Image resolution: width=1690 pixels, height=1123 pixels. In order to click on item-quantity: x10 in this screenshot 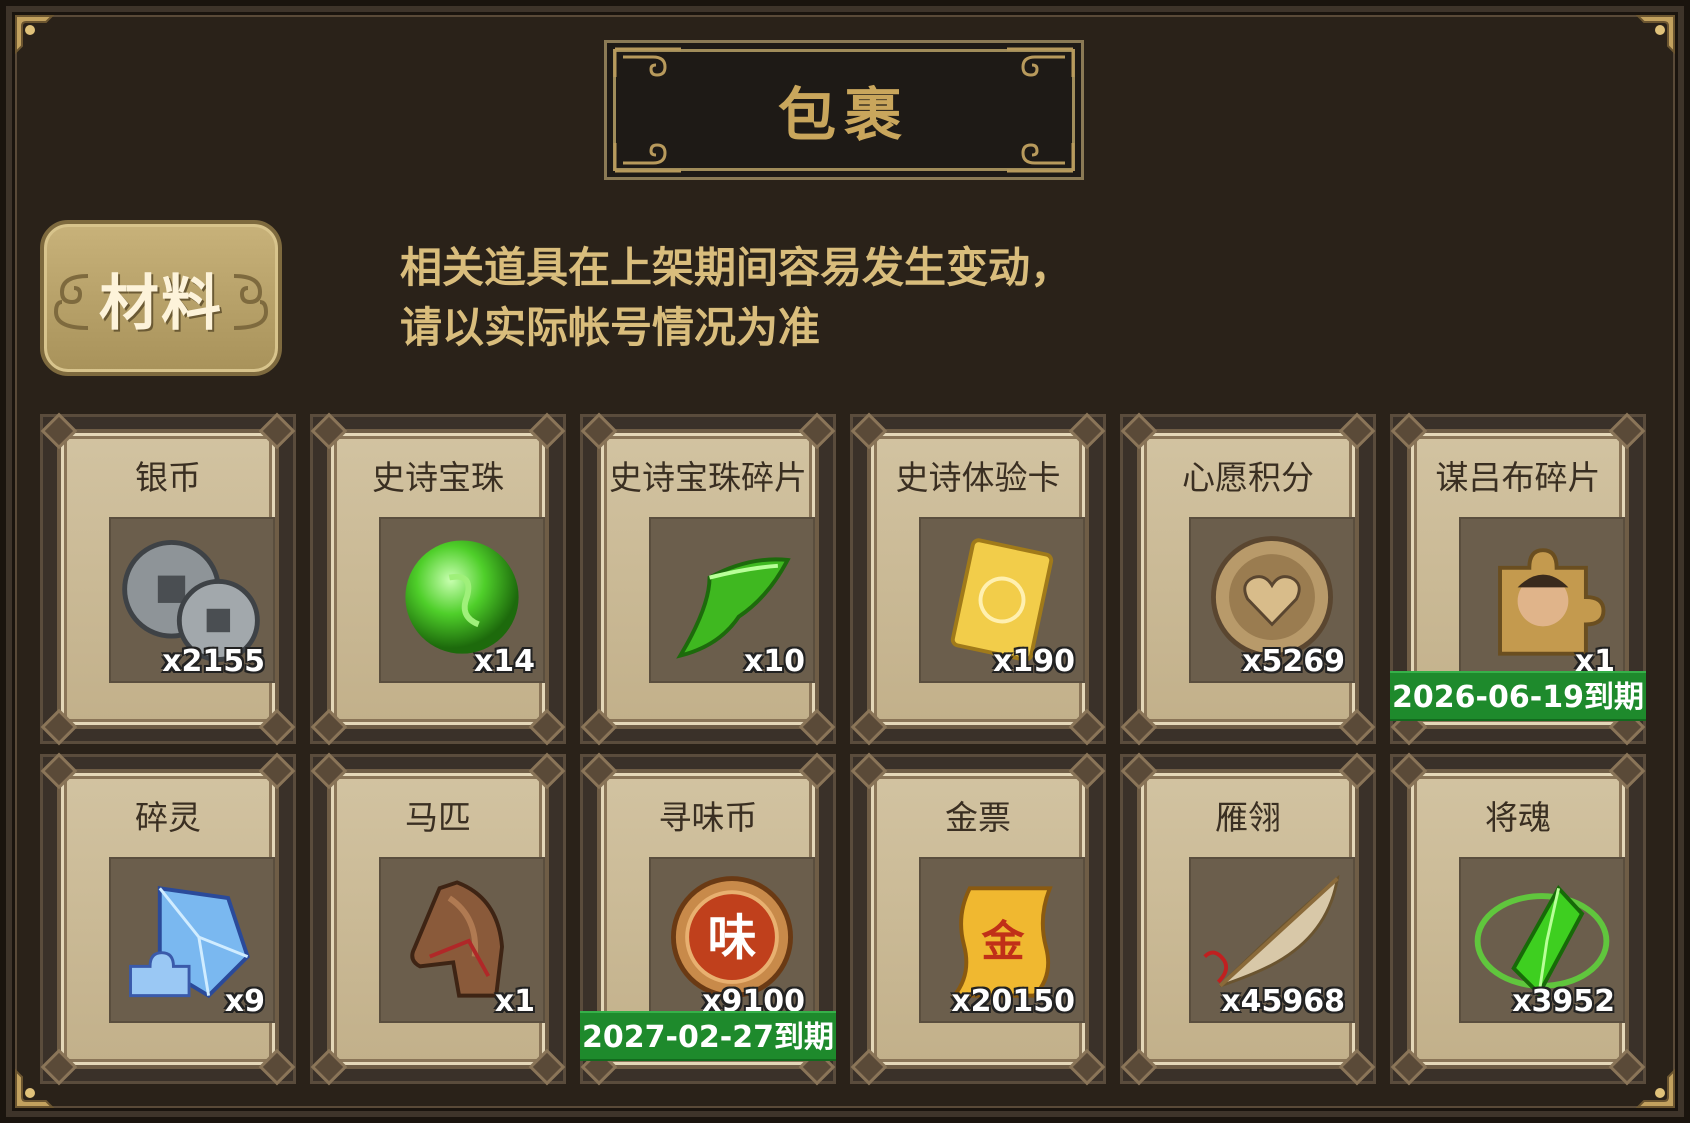, I will do `click(774, 661)`.